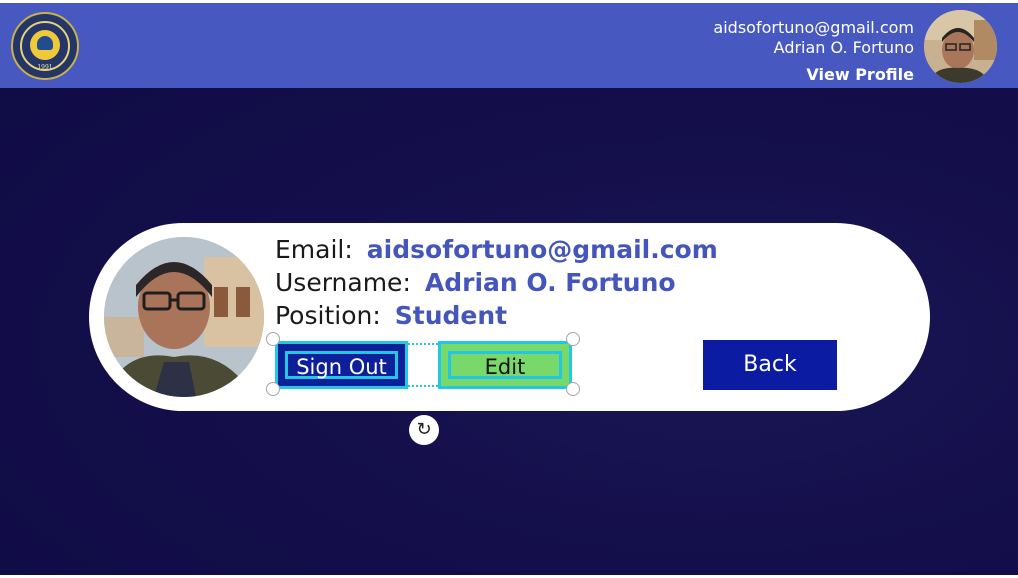 Image resolution: width=1018 pixels, height=578 pixels. I want to click on email-row: Email: aidsofortuno@gmail.com, so click(496, 249).